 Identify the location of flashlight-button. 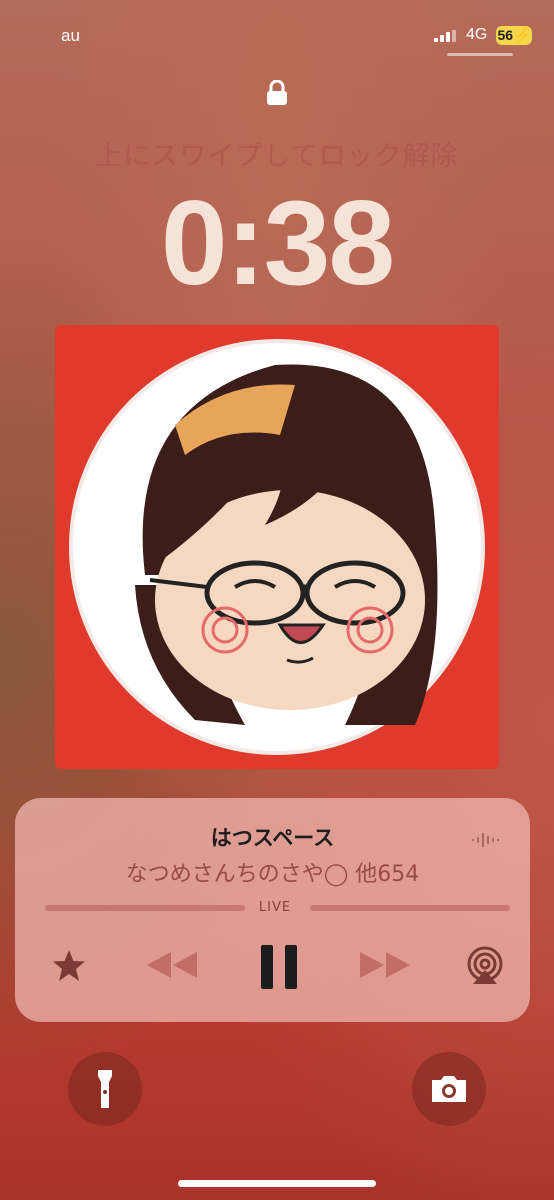
(105, 1089).